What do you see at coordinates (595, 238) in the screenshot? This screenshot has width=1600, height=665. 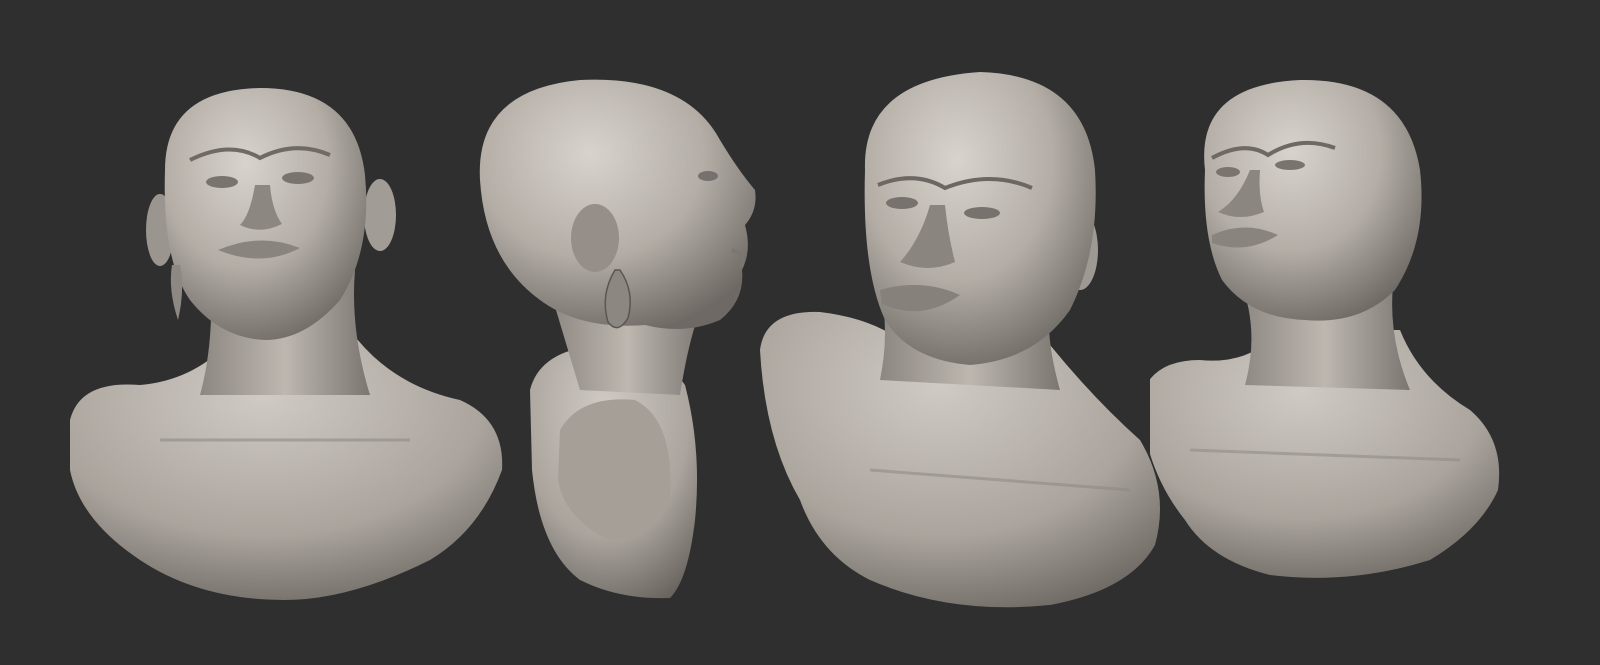 I see `bust-2-ear` at bounding box center [595, 238].